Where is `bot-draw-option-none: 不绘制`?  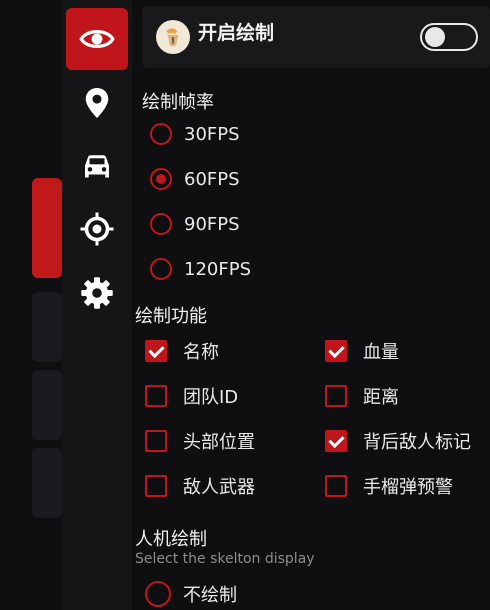 bot-draw-option-none: 不绘制 is located at coordinates (191, 594).